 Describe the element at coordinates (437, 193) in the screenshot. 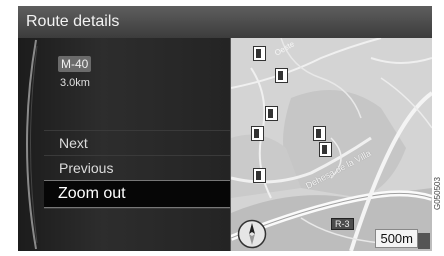

I see `image-code: G050503` at that location.